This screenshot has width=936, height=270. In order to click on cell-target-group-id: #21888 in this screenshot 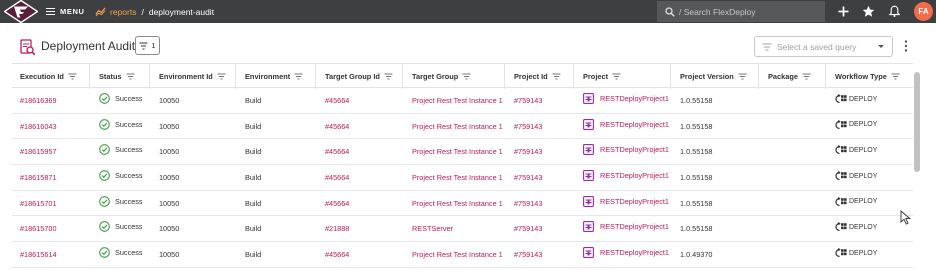, I will do `click(337, 228)`.